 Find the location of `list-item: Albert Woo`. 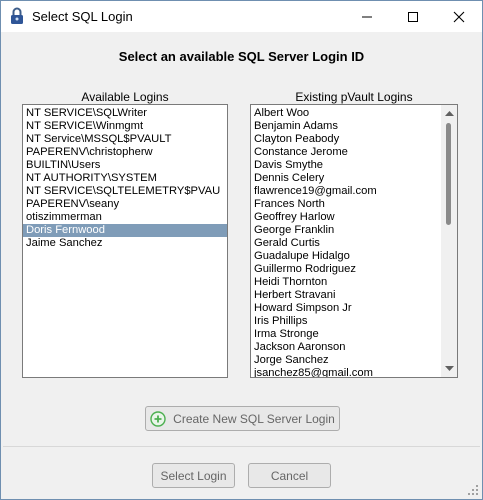

list-item: Albert Woo is located at coordinates (346, 113).